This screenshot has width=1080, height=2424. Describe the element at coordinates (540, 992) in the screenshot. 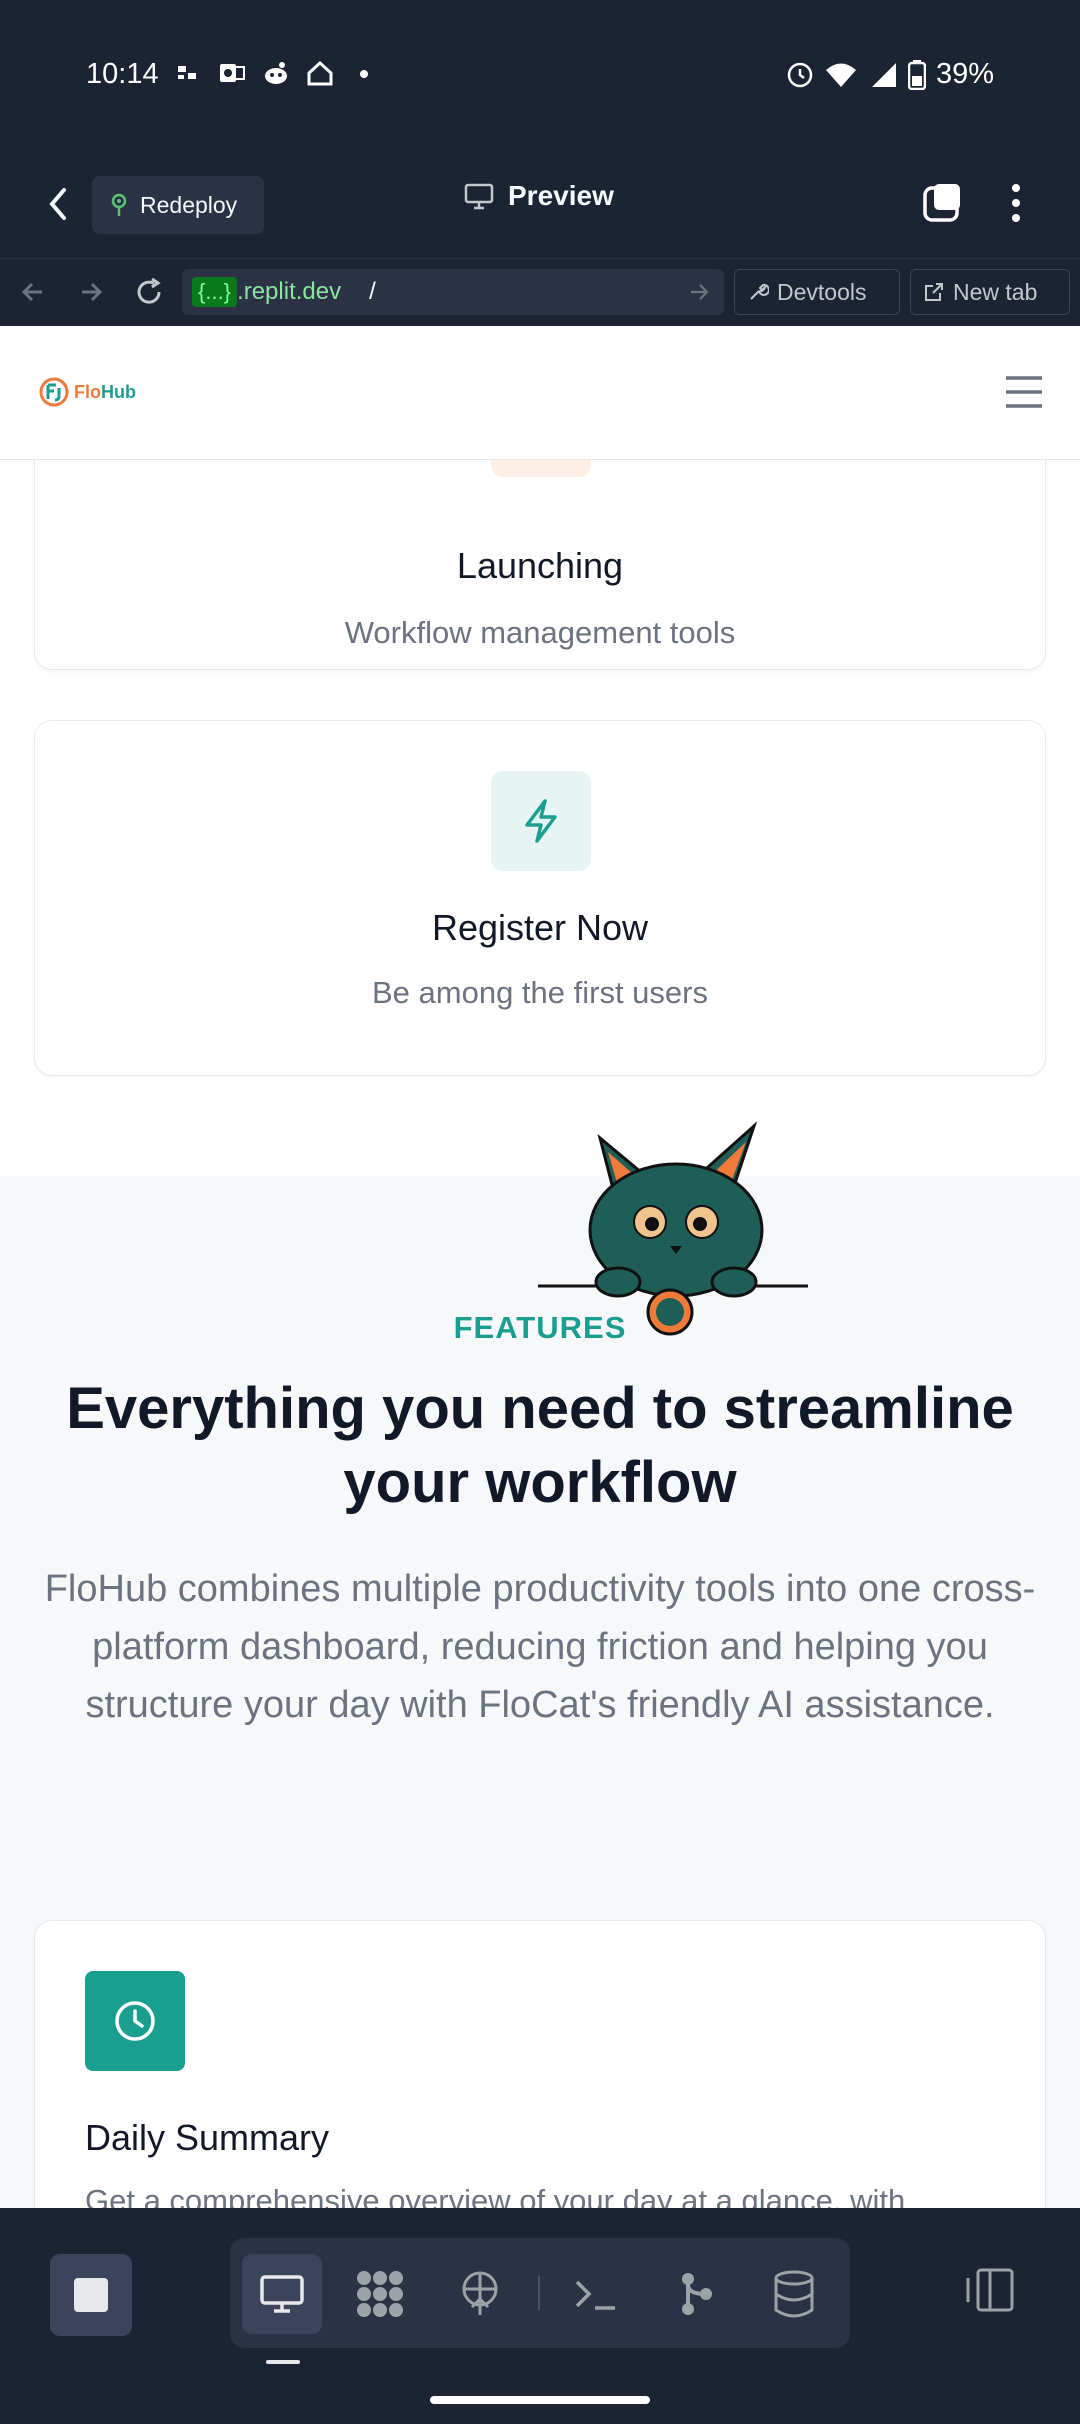

I see `card-subtitle: Be among the first users` at that location.